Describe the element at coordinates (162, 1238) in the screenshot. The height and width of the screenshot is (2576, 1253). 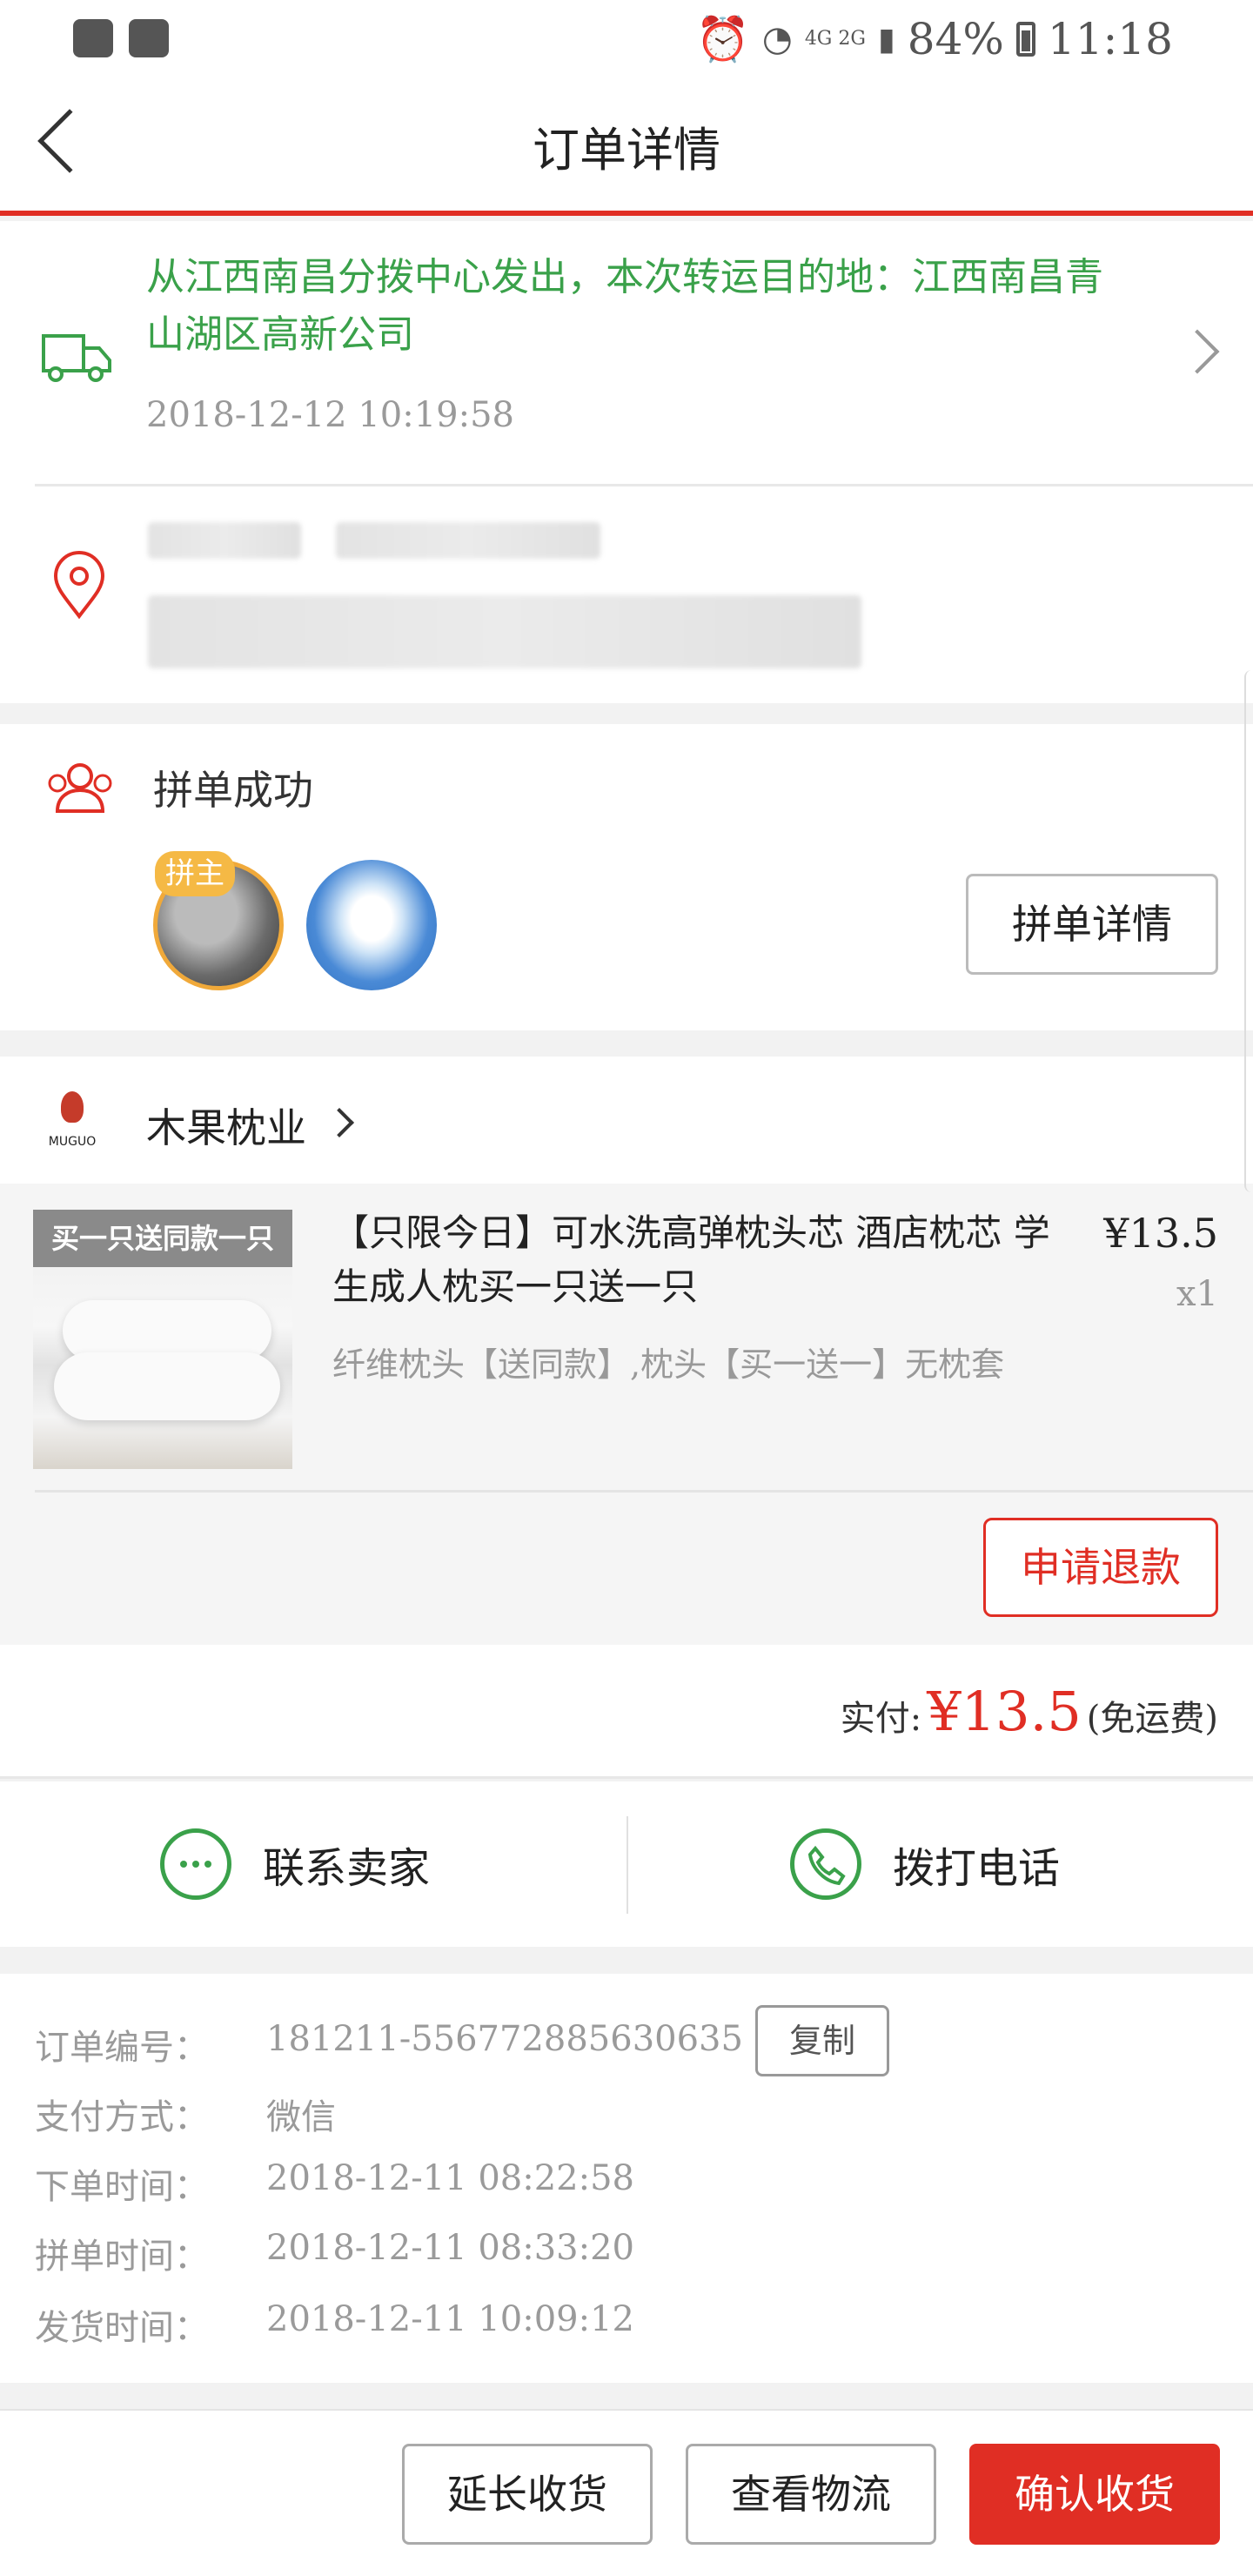
I see `product-image-banner: 买一只送同款一只` at that location.